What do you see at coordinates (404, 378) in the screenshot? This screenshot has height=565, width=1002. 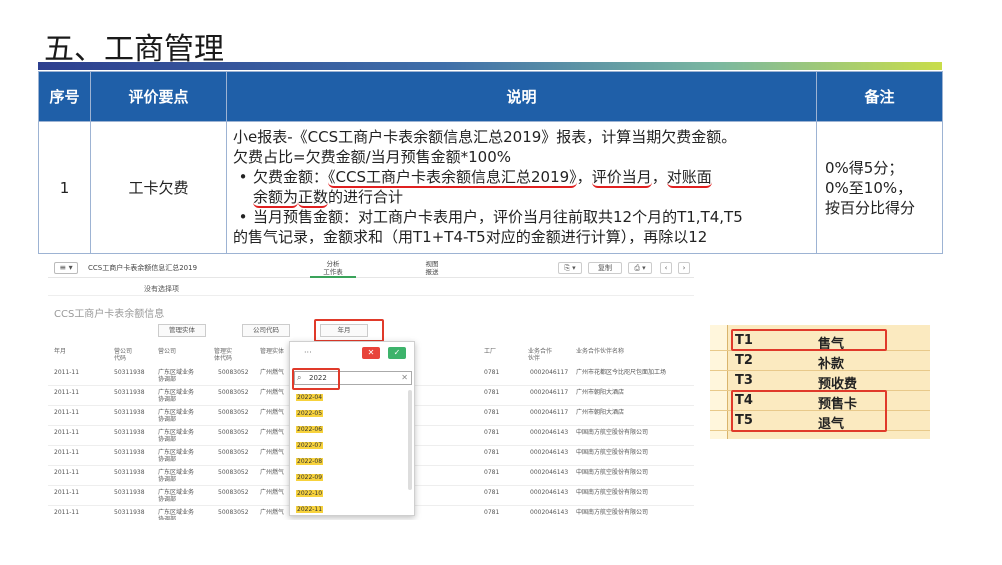 I see `clear-icon: ✕` at bounding box center [404, 378].